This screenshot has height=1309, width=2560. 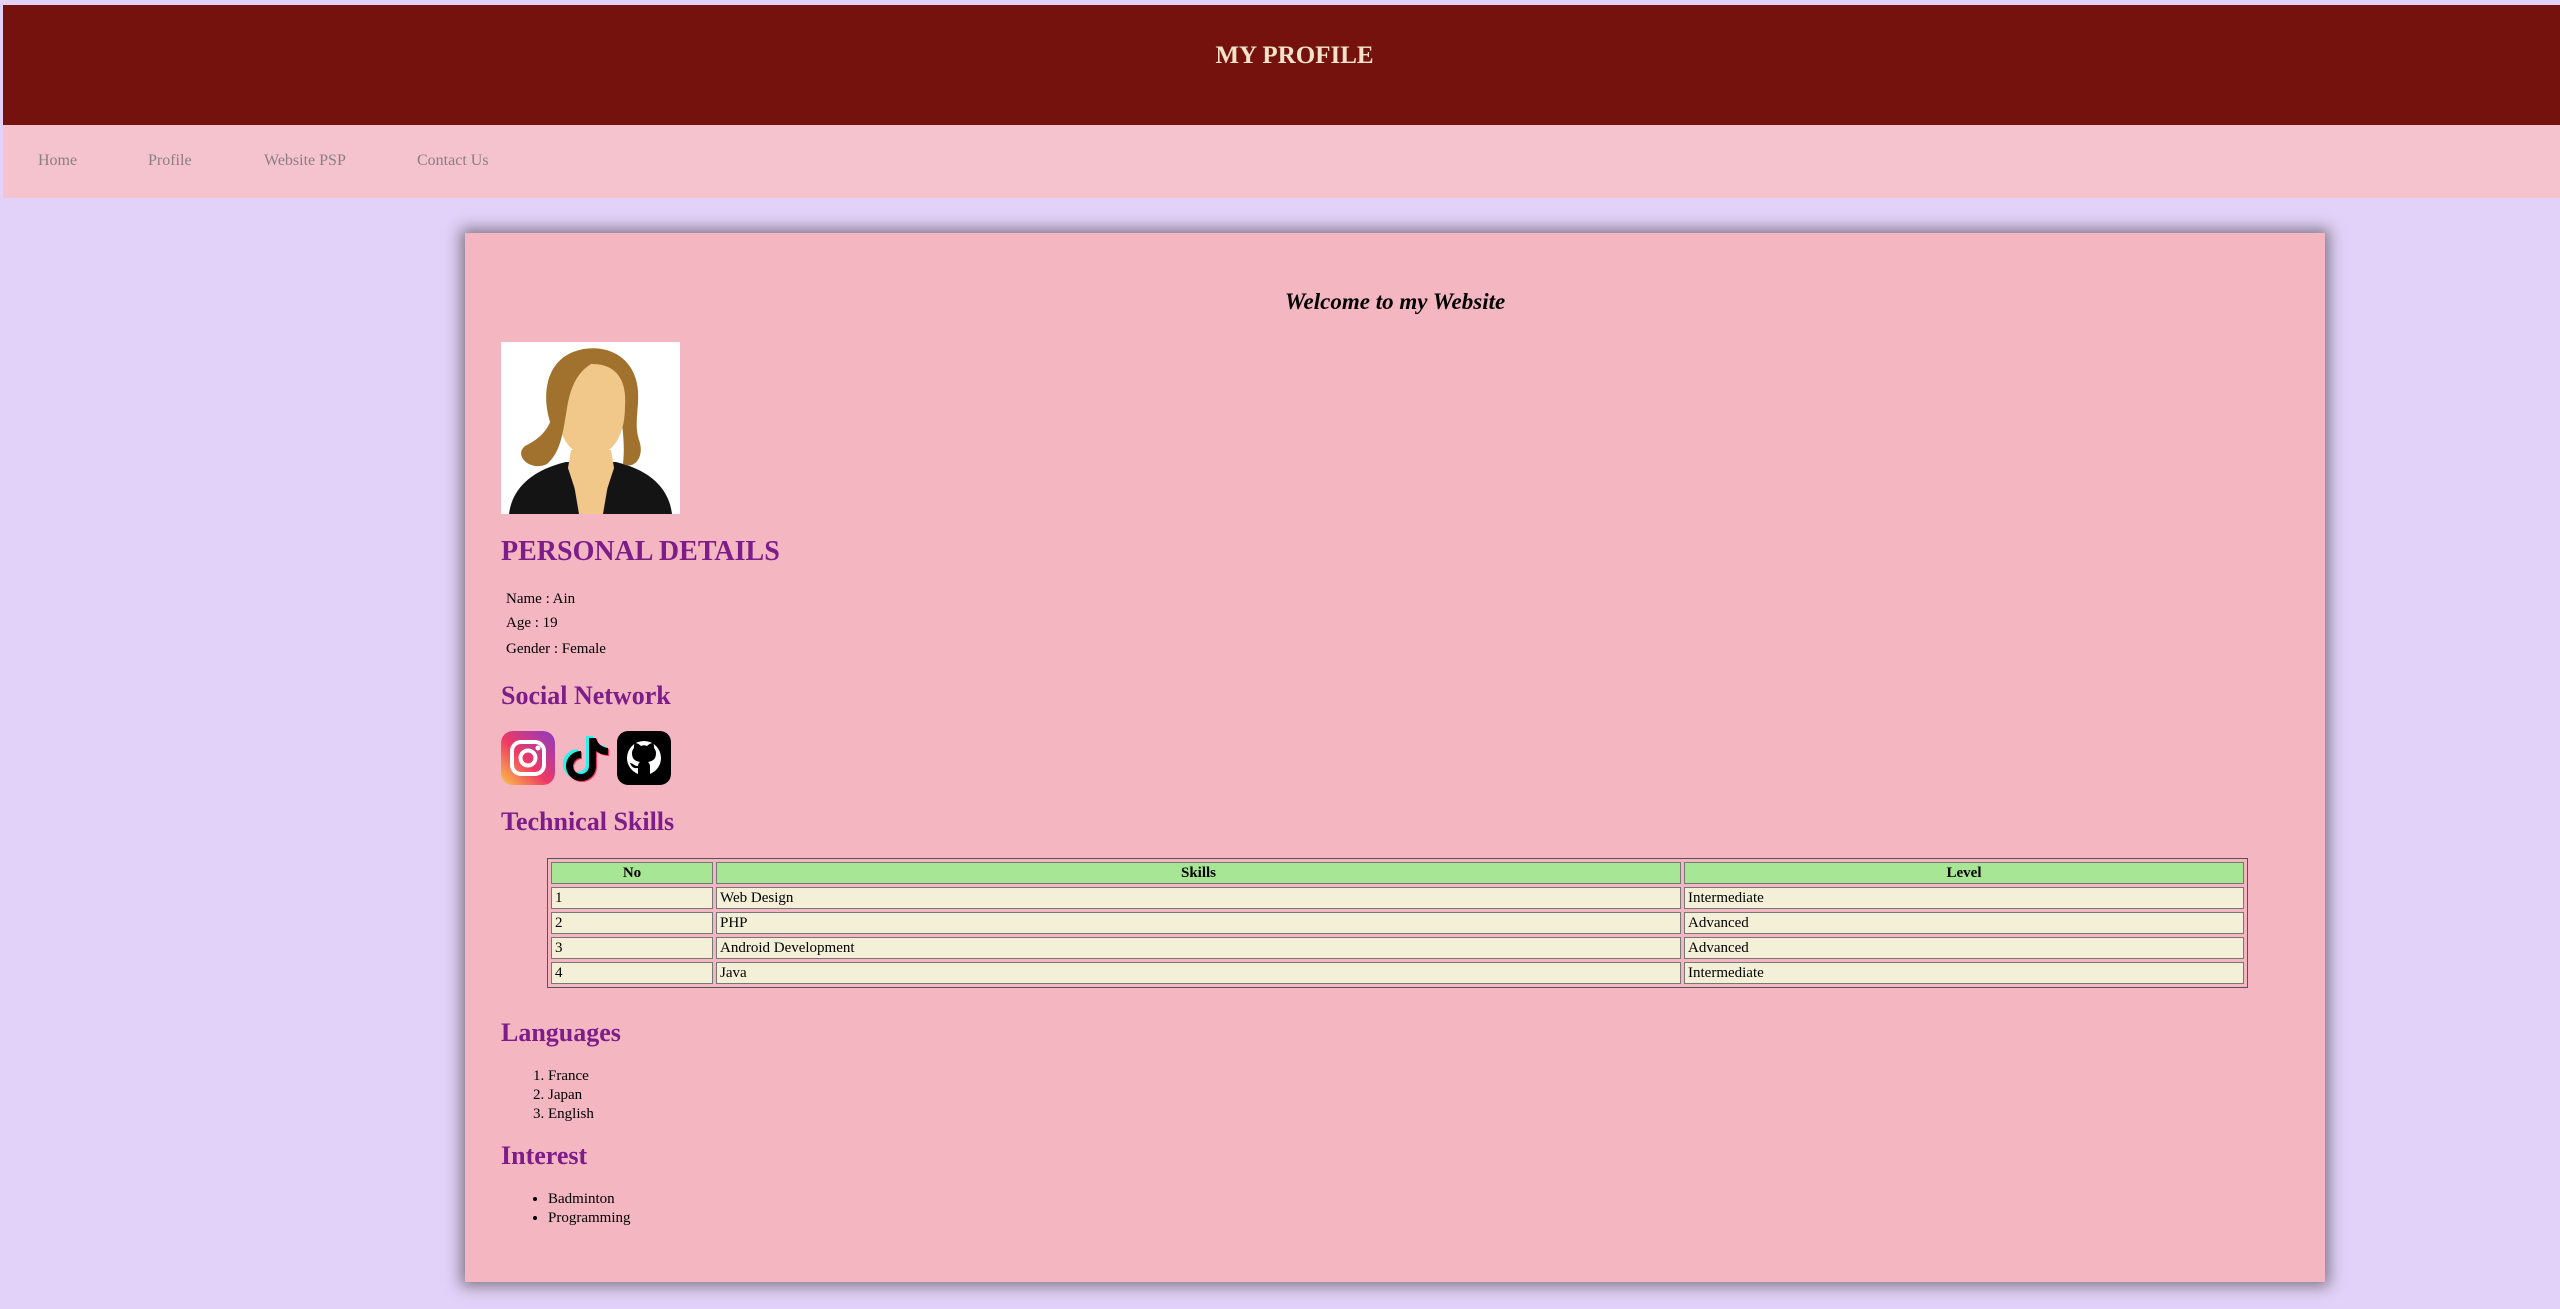 What do you see at coordinates (632, 973) in the screenshot?
I see `cell-no: 4` at bounding box center [632, 973].